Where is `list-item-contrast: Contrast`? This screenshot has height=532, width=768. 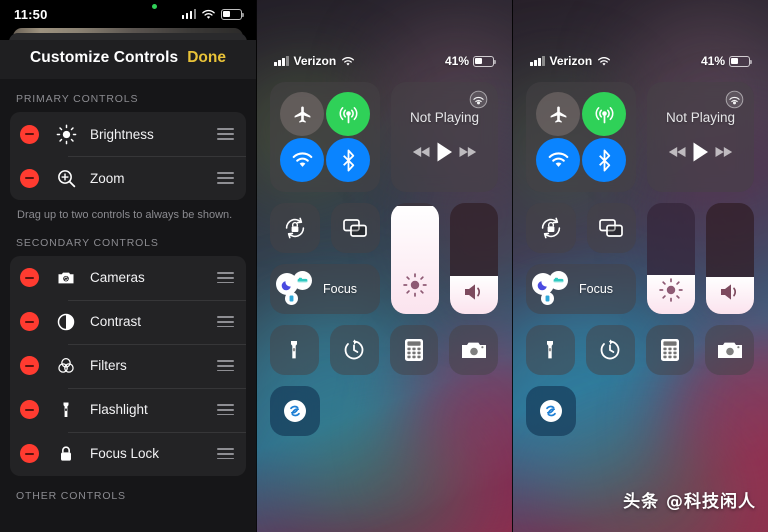
list-item-contrast: Contrast is located at coordinates (128, 321).